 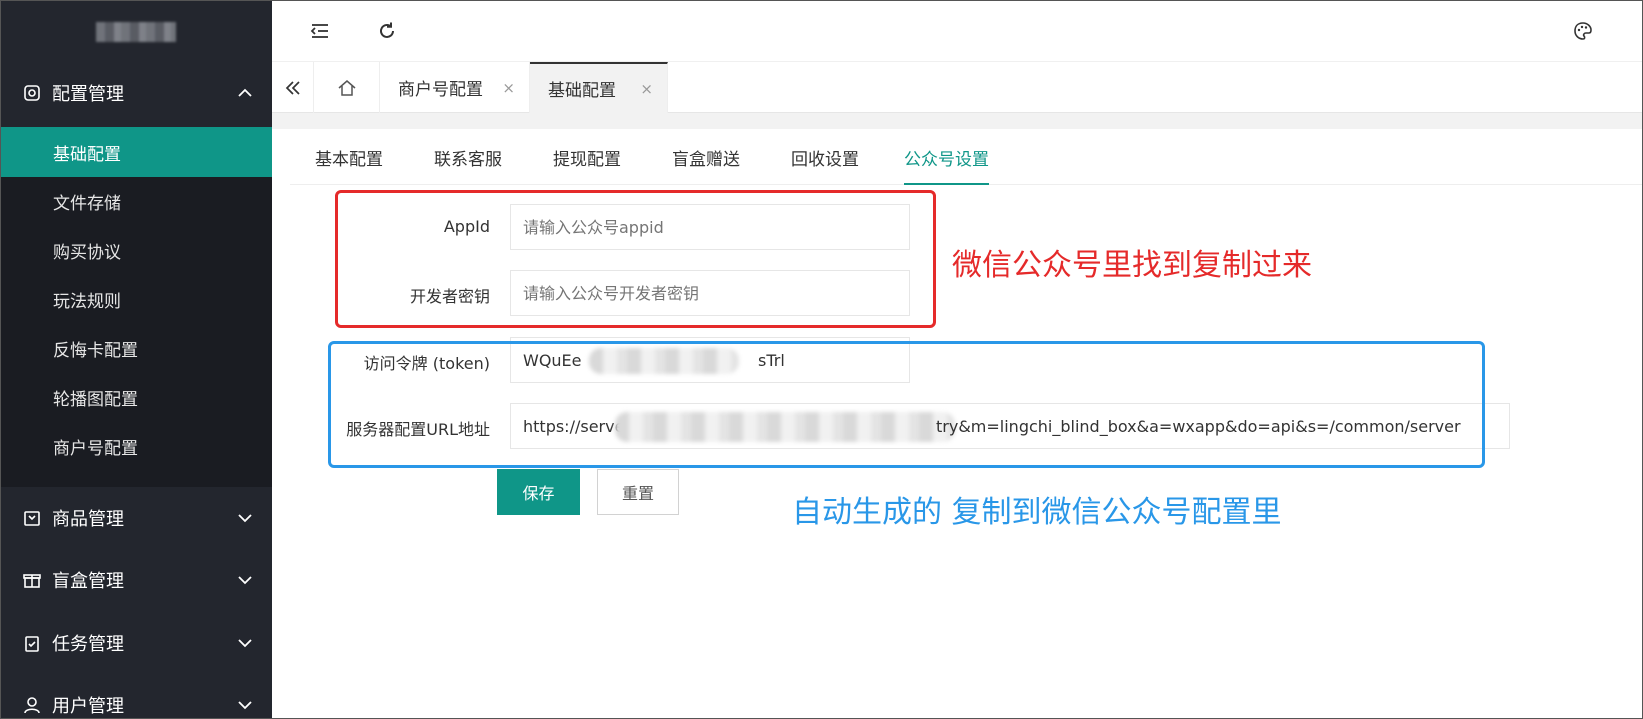 What do you see at coordinates (136, 643) in the screenshot?
I see `sidebar-group-tasks: 任务管理` at bounding box center [136, 643].